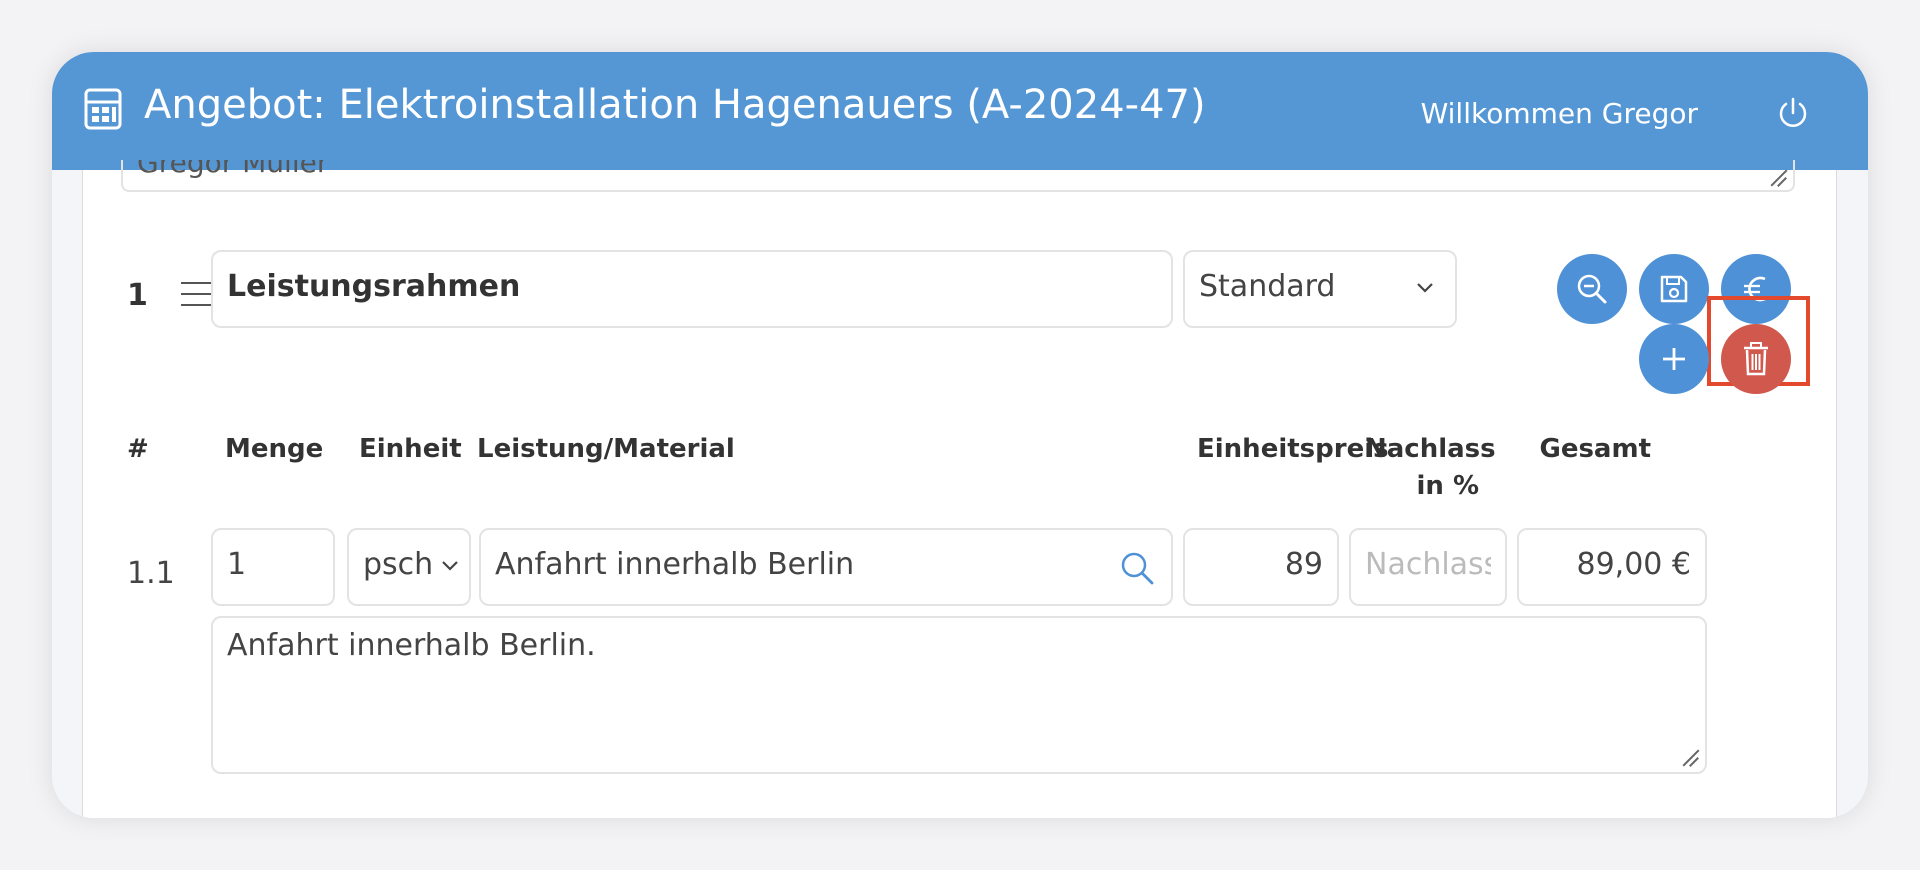  I want to click on unit-price-input: 89, so click(1261, 567).